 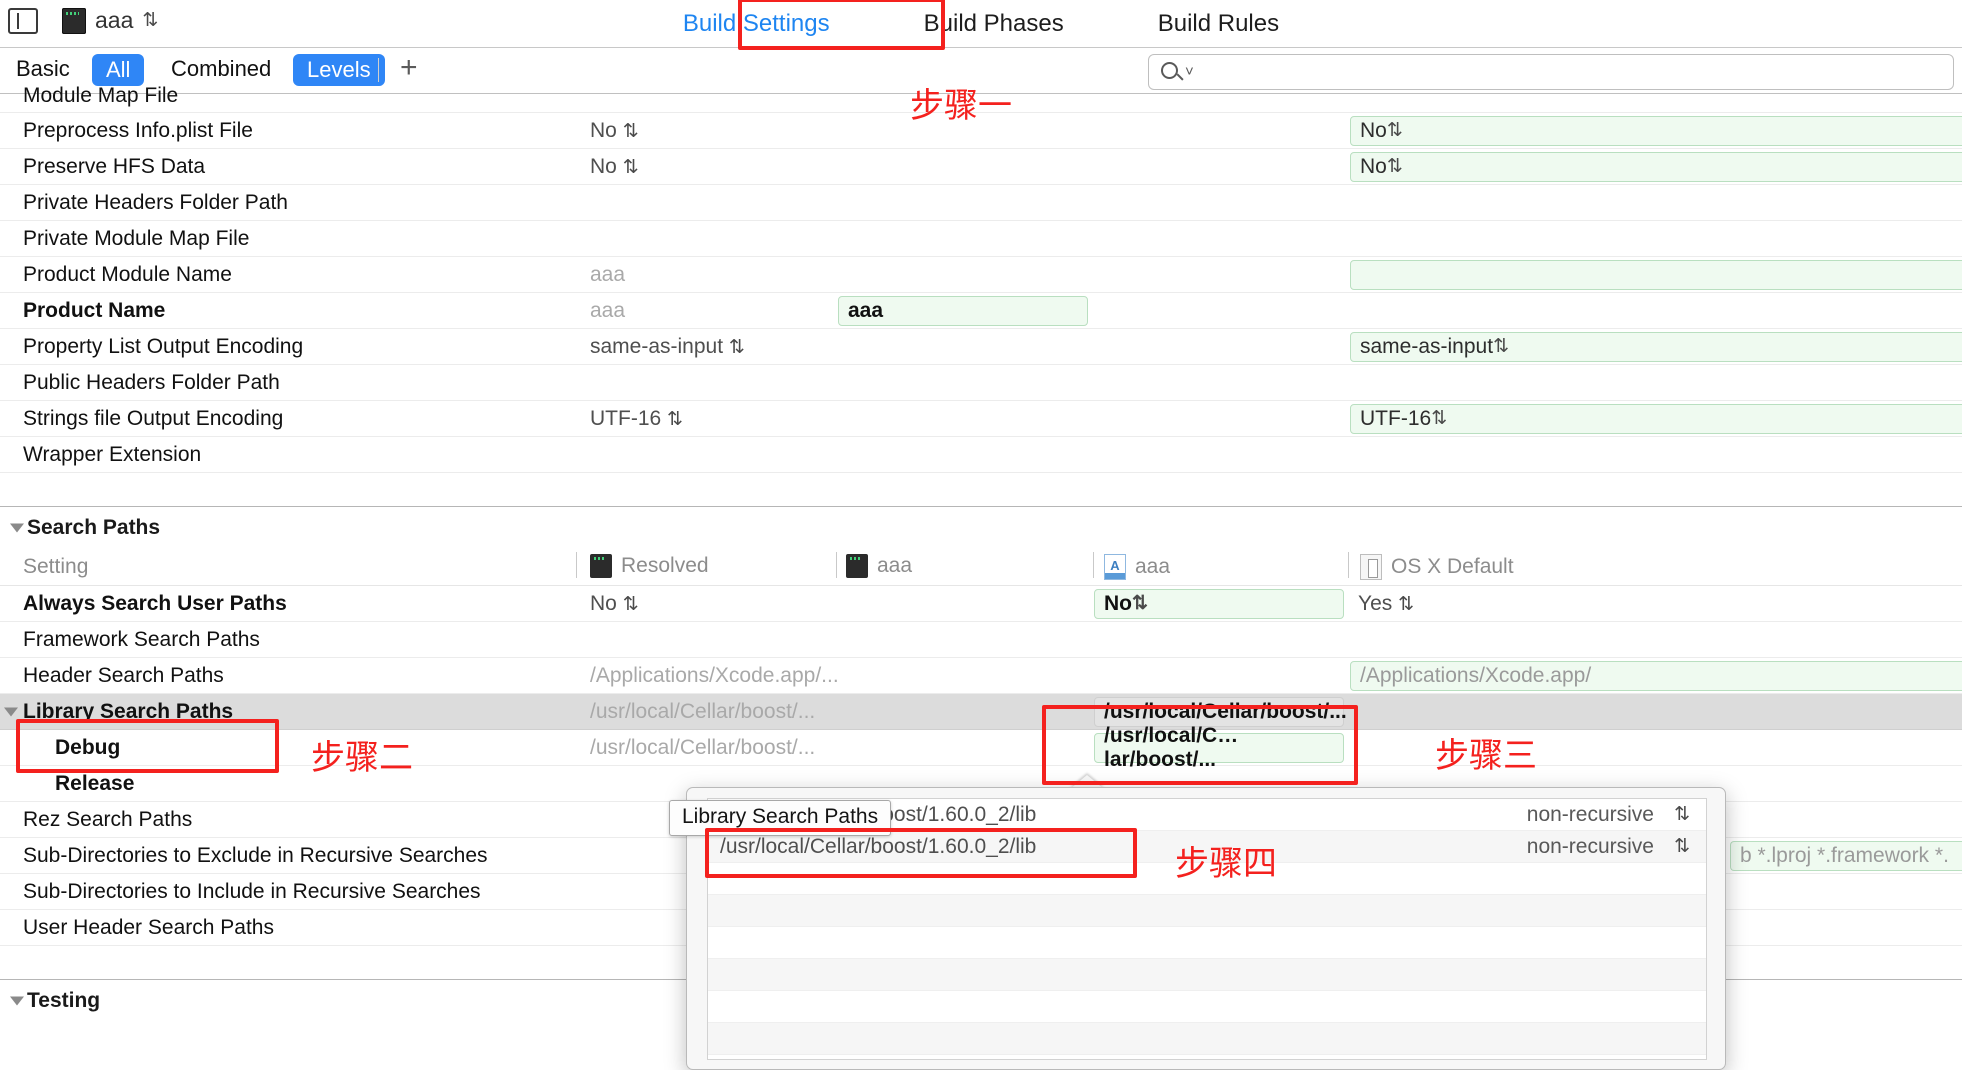 I want to click on table-row: Framework Search Paths, so click(x=981, y=640).